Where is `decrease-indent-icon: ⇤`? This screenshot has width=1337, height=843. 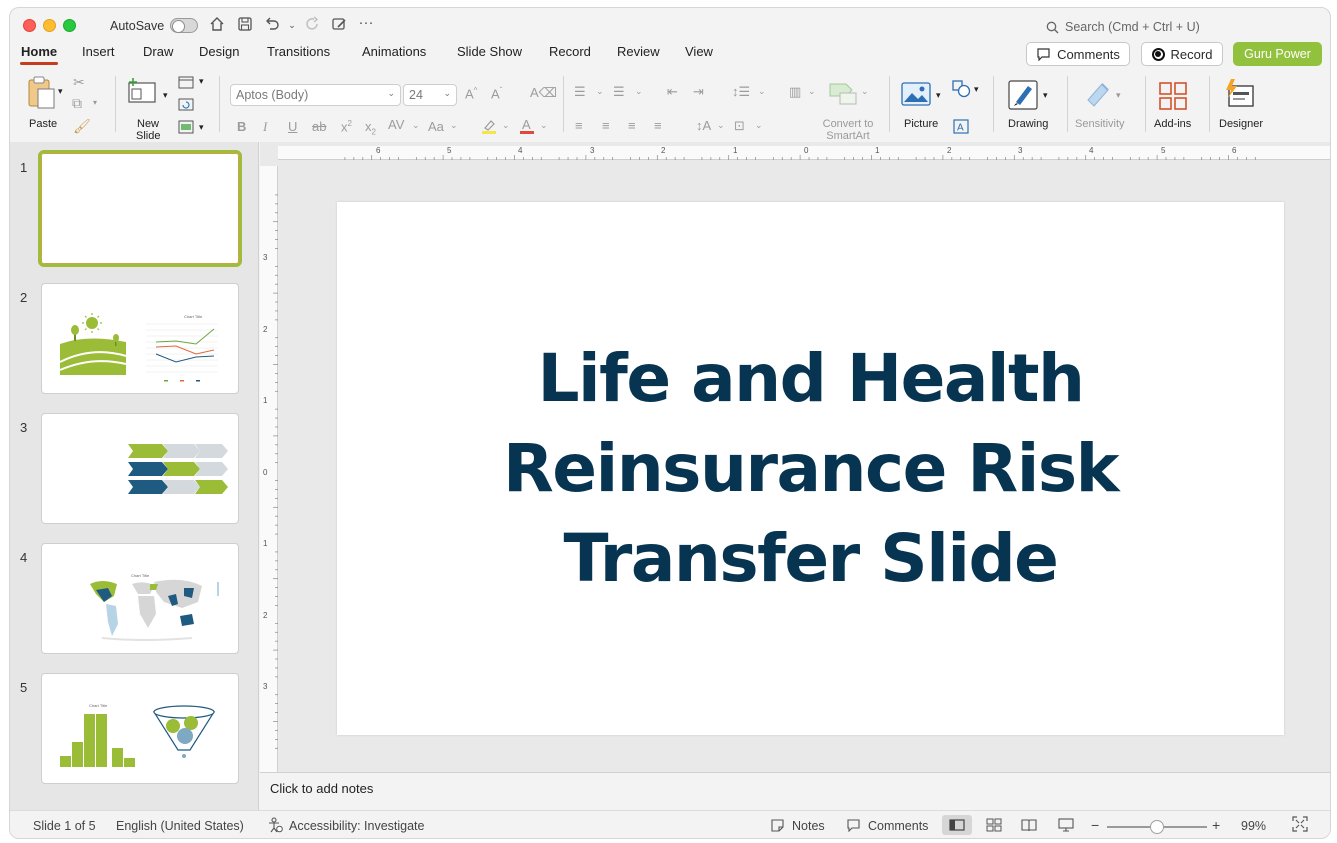
decrease-indent-icon: ⇤ is located at coordinates (672, 92).